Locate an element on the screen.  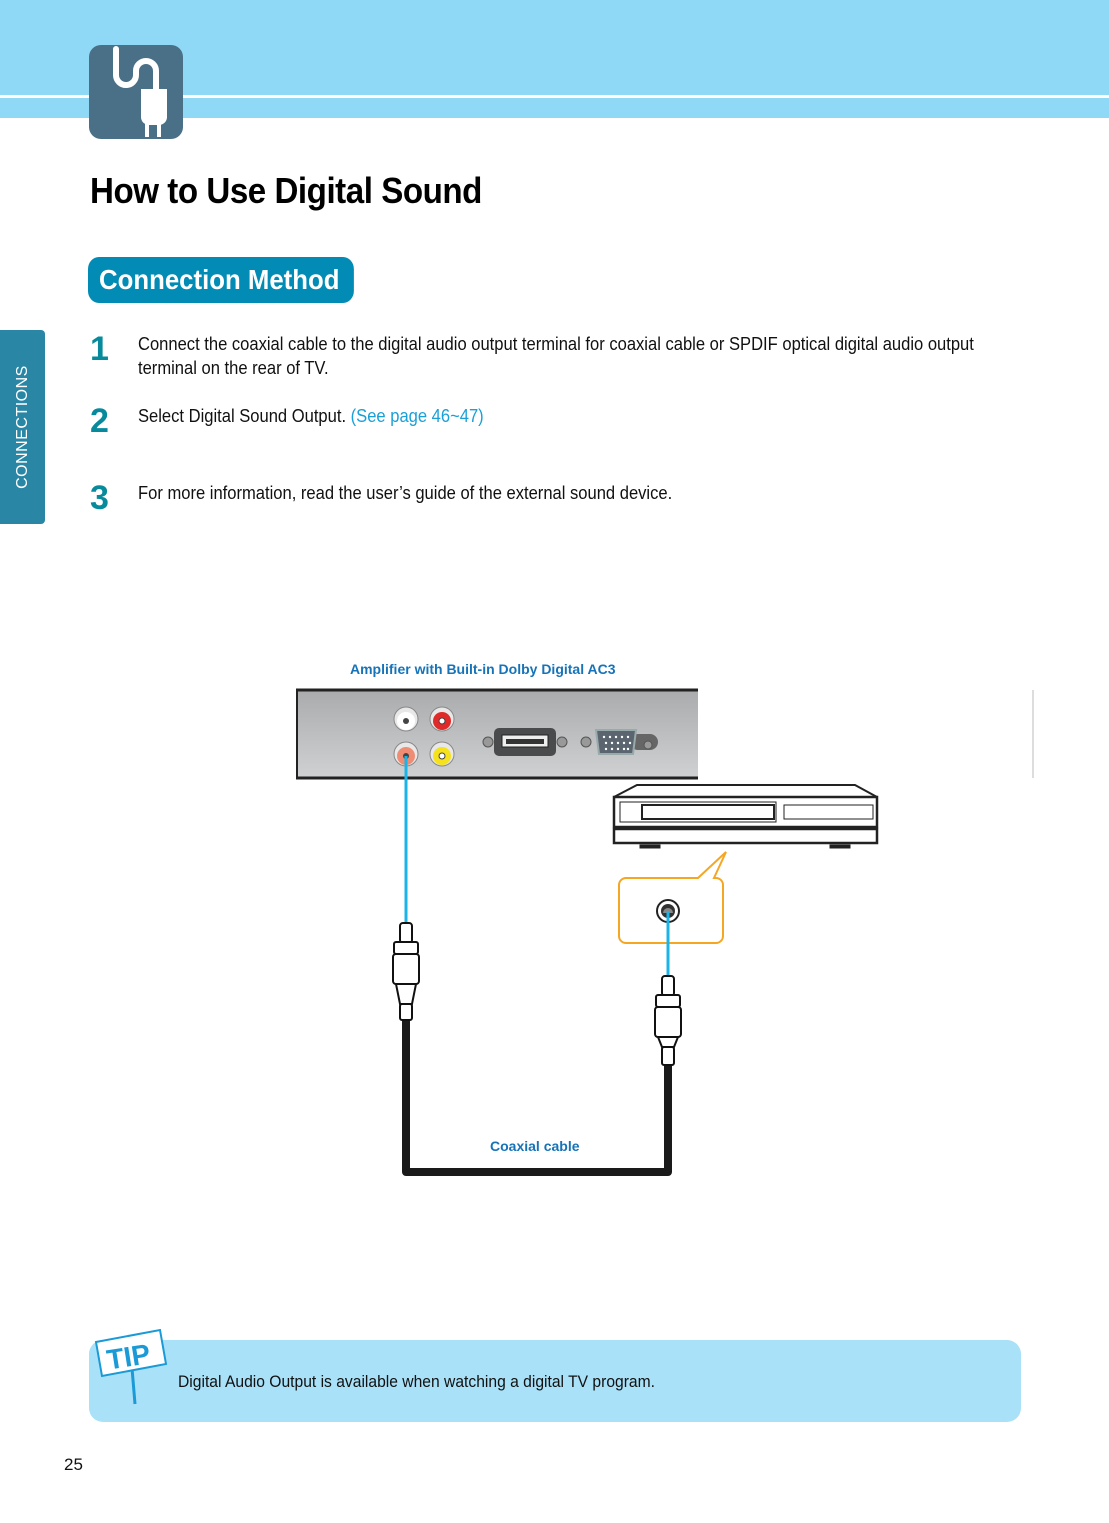
tip-badge: TIP is located at coordinates (129, 1356).